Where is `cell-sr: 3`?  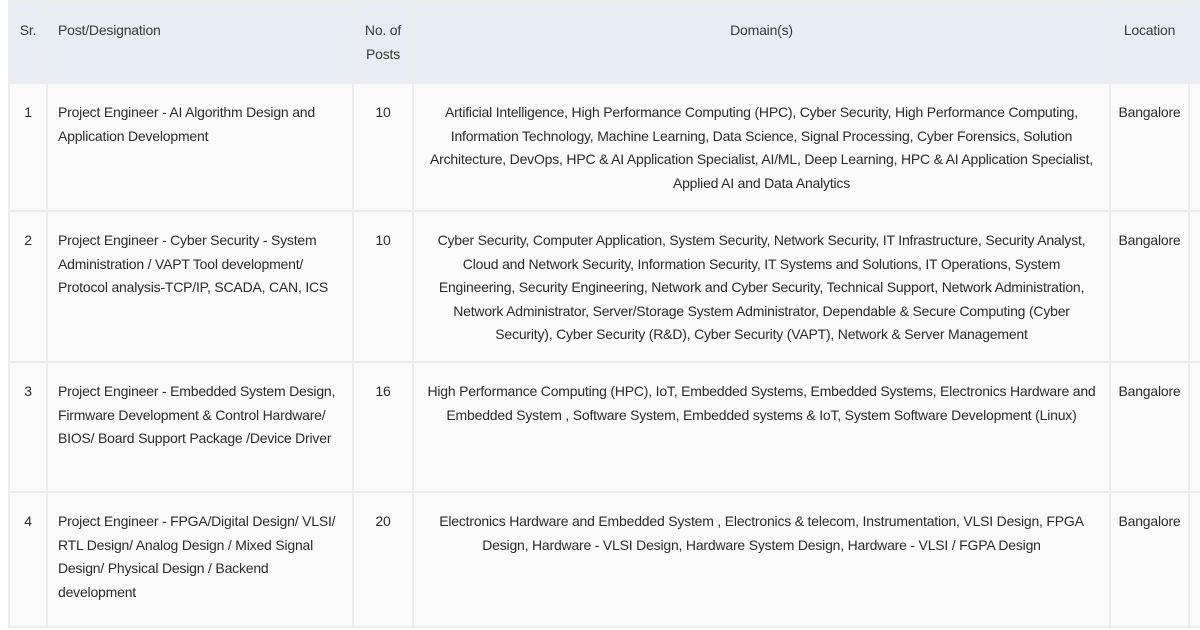 cell-sr: 3 is located at coordinates (28, 427).